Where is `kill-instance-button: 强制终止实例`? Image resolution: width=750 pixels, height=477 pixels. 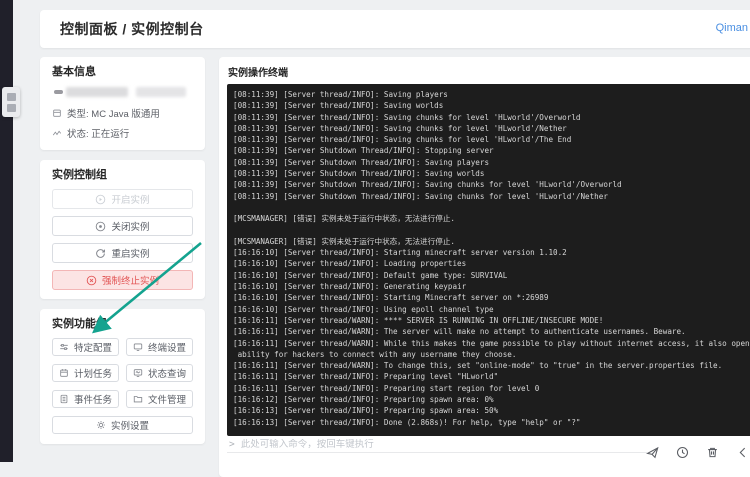
kill-instance-button: 强制终止实例 is located at coordinates (122, 280).